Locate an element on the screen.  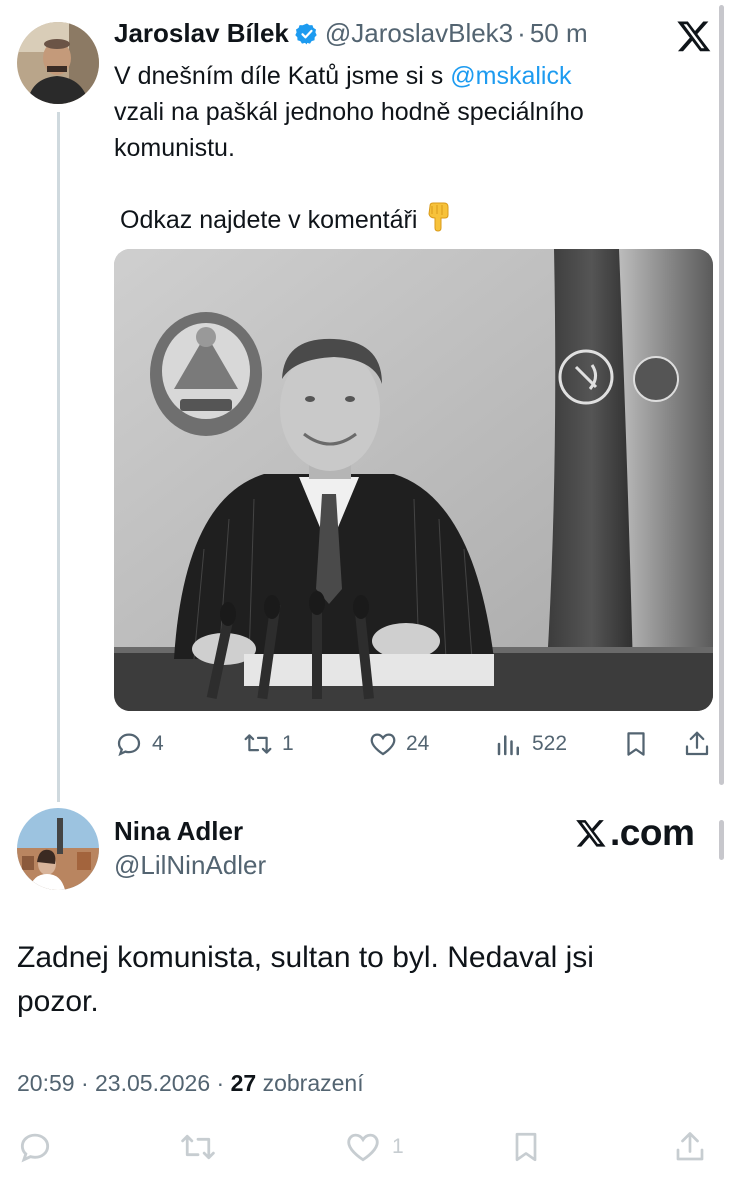
author-name: Jaroslav Bílek is located at coordinates (201, 33).